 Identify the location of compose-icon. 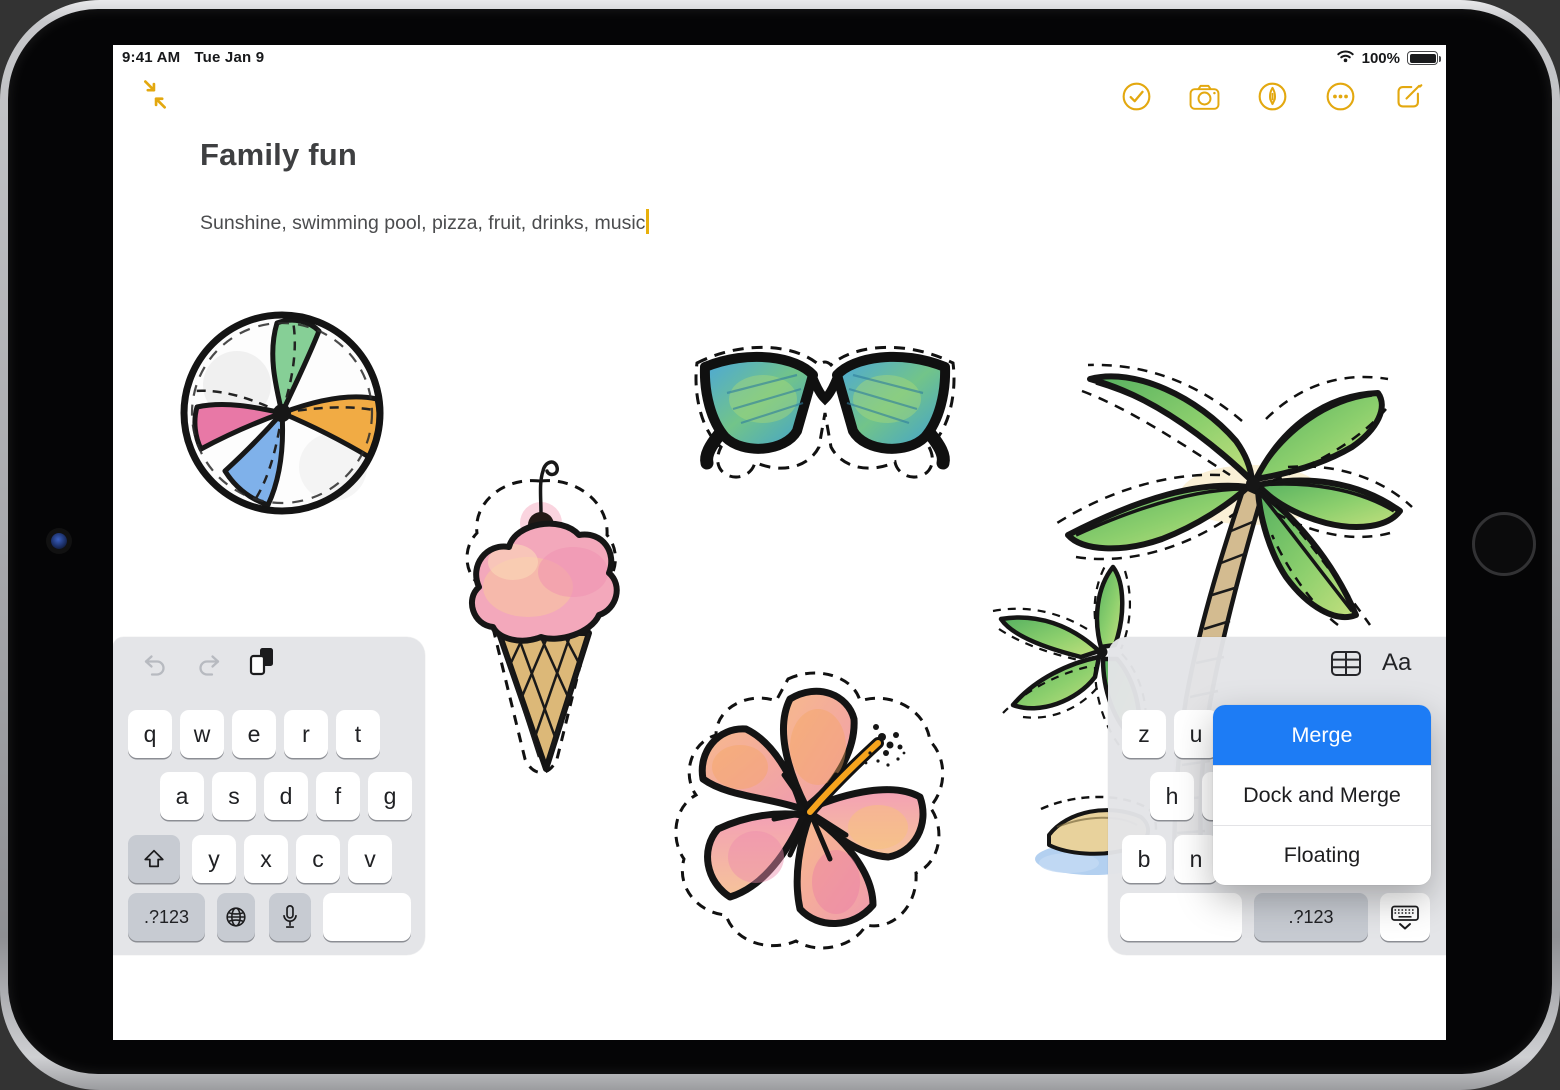
(1408, 96).